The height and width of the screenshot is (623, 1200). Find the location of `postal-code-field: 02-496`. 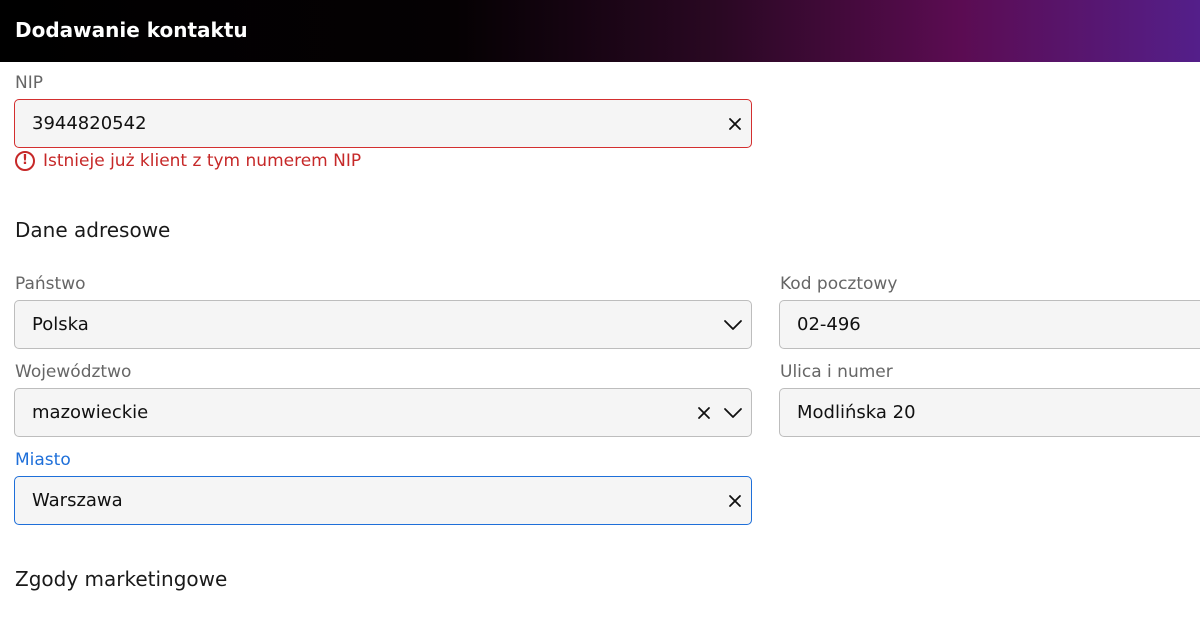

postal-code-field: 02-496 is located at coordinates (989, 324).